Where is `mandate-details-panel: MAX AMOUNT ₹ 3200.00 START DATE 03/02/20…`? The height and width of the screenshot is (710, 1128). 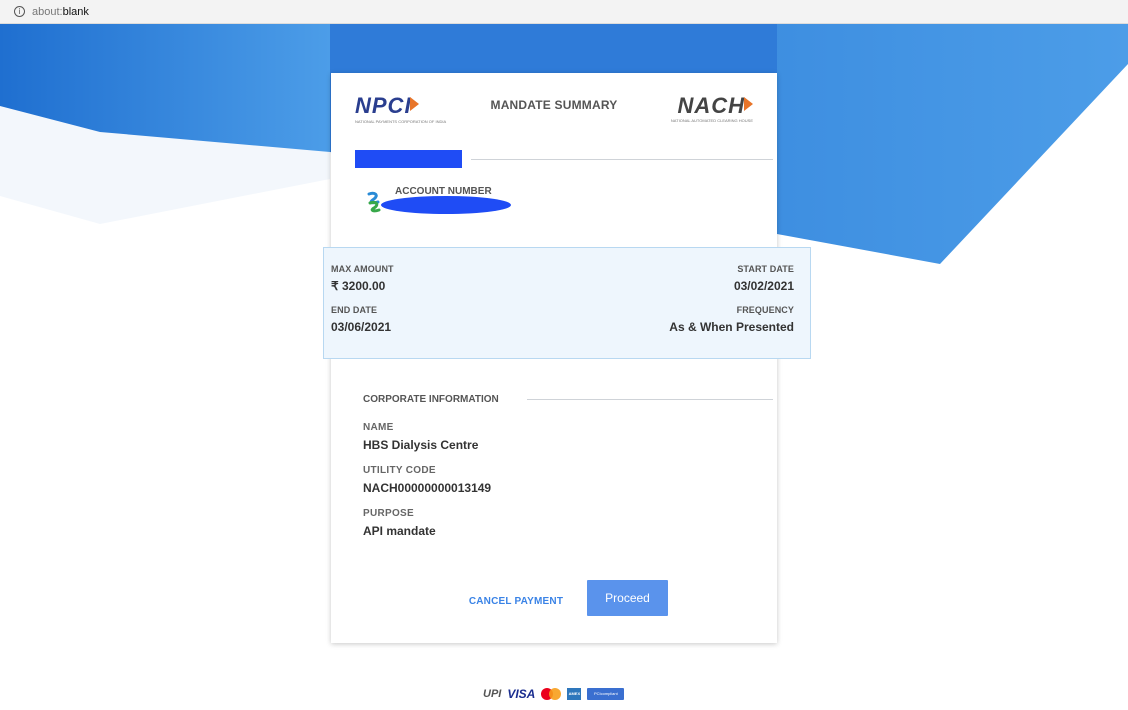
mandate-details-panel: MAX AMOUNT ₹ 3200.00 START DATE 03/02/20… is located at coordinates (567, 303).